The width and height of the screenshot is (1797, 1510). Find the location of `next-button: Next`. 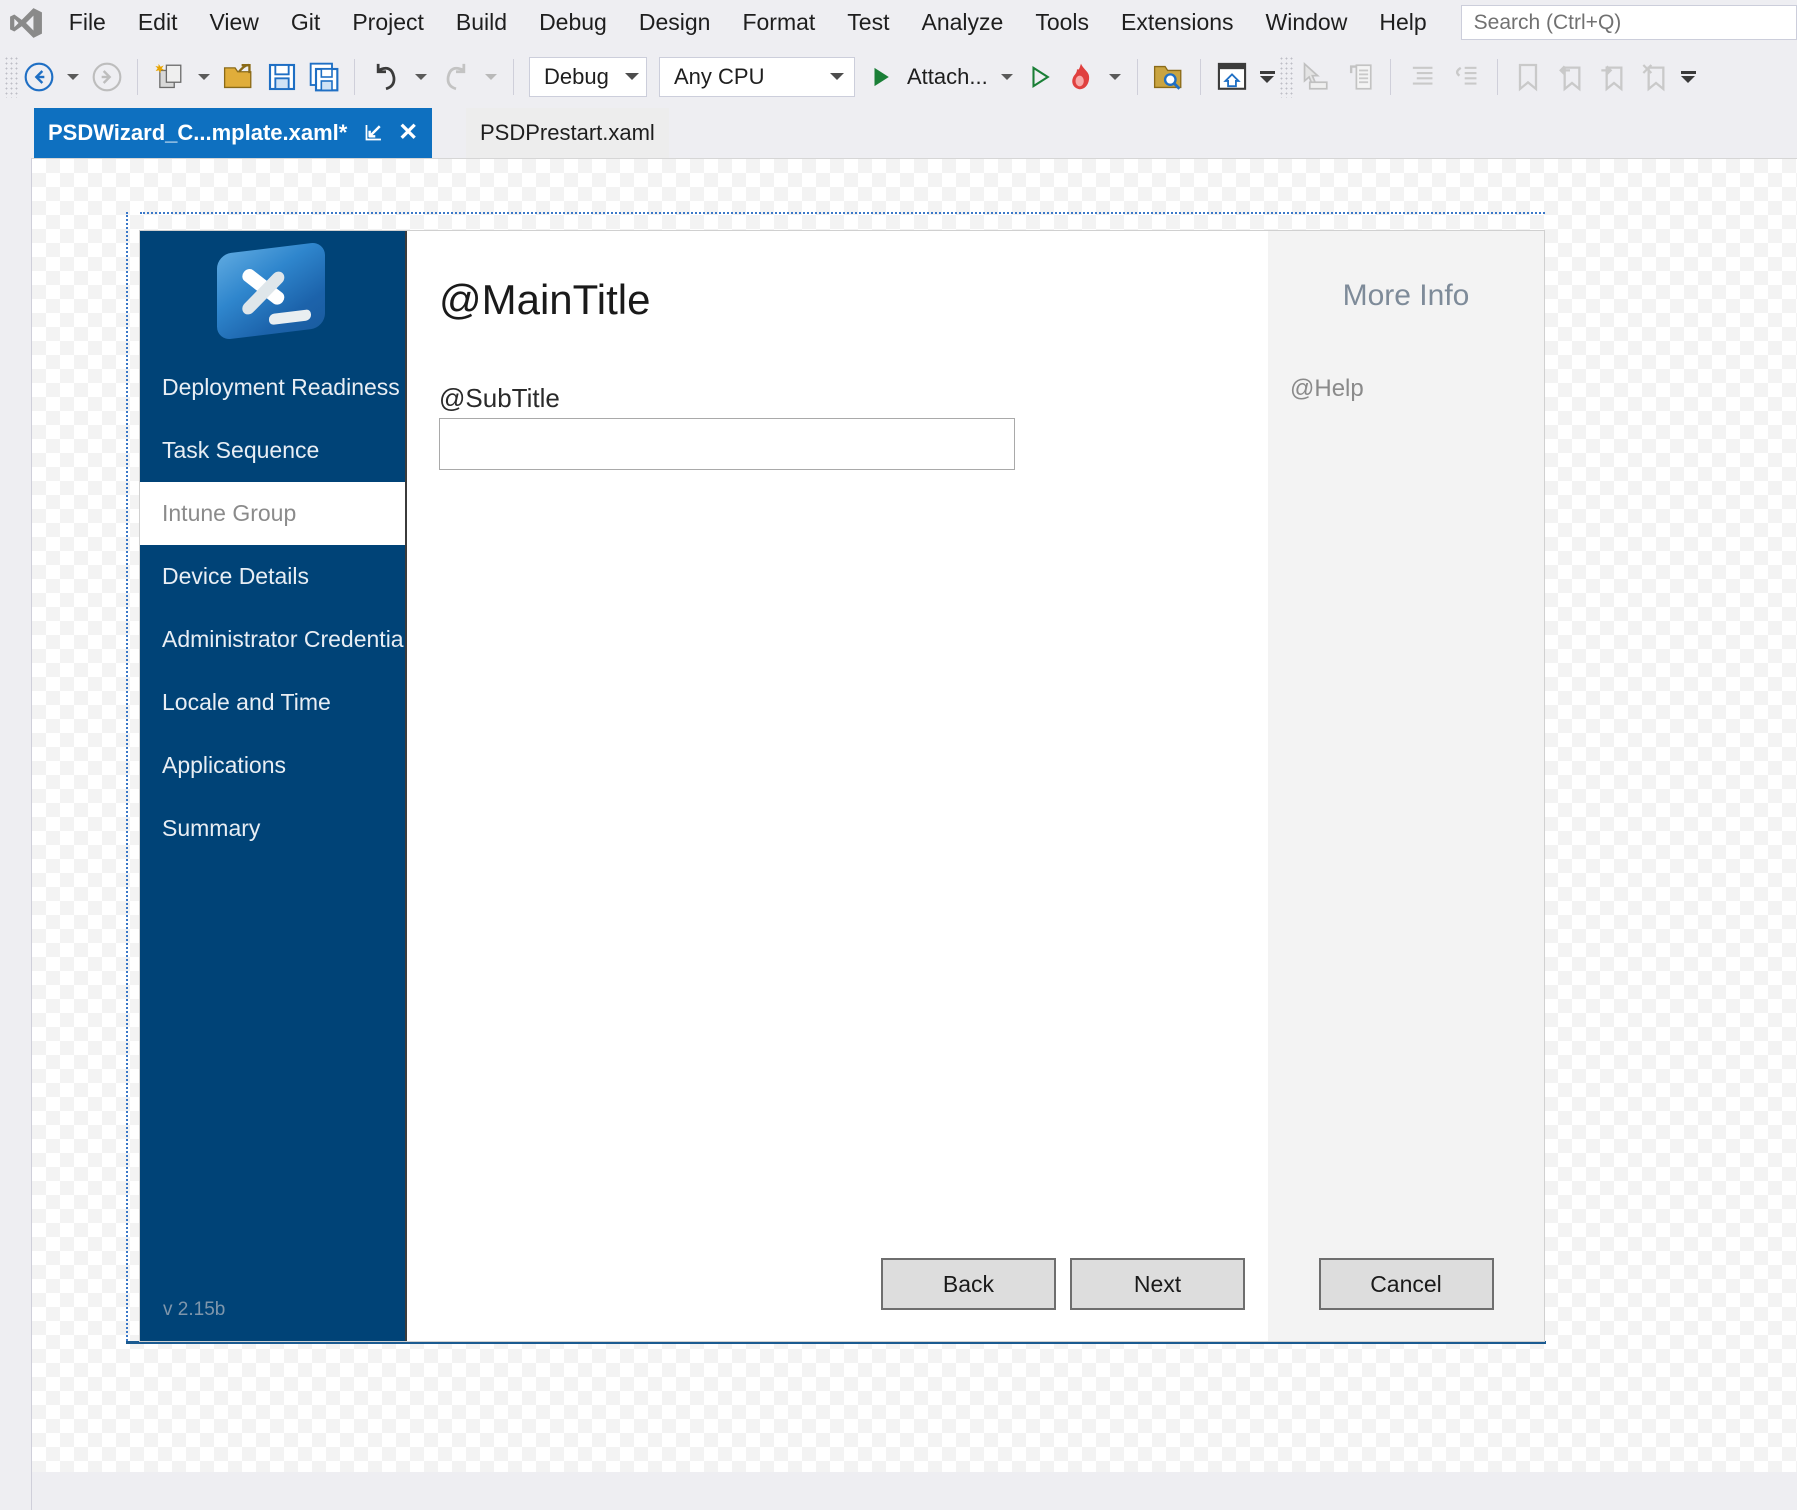

next-button: Next is located at coordinates (1157, 1284).